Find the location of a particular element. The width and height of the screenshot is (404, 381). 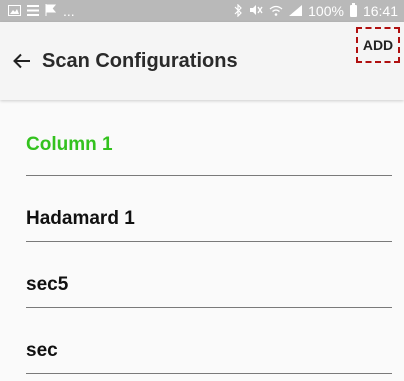

add-button: ADD is located at coordinates (378, 45).